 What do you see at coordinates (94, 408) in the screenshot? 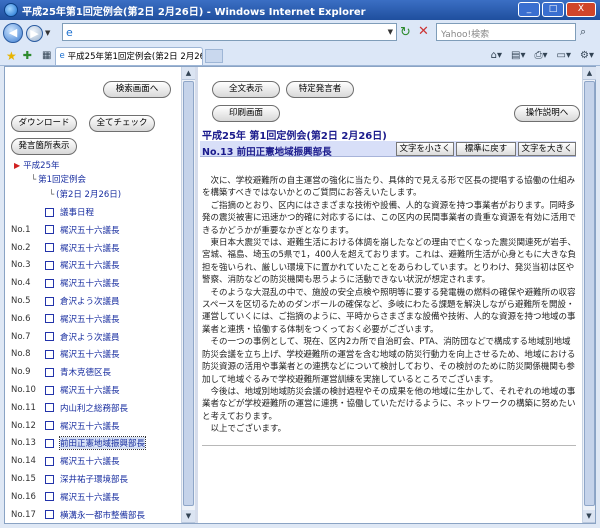
I see `item-link: 内山利之総務部長` at bounding box center [94, 408].